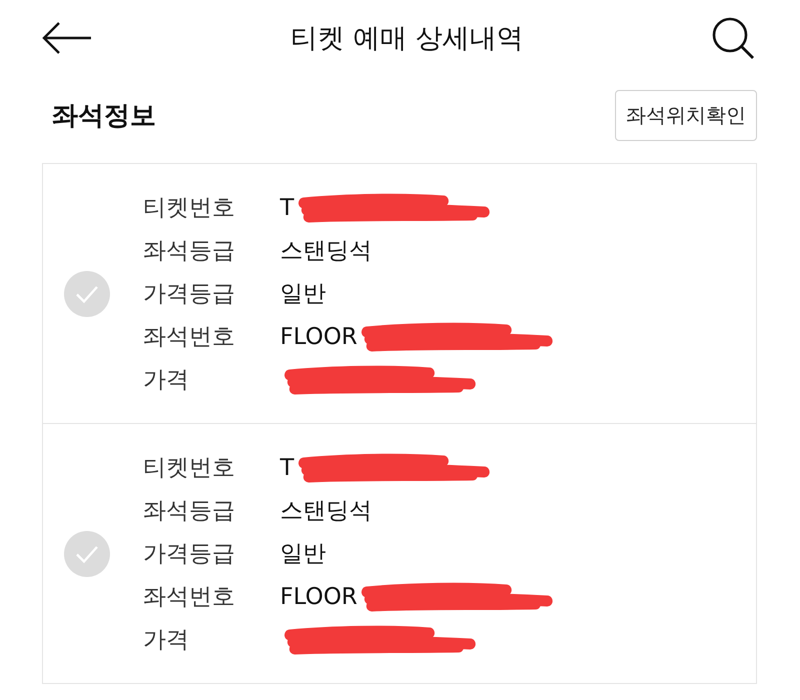  I want to click on page-title: 티켓 예매 상세내역, so click(407, 39).